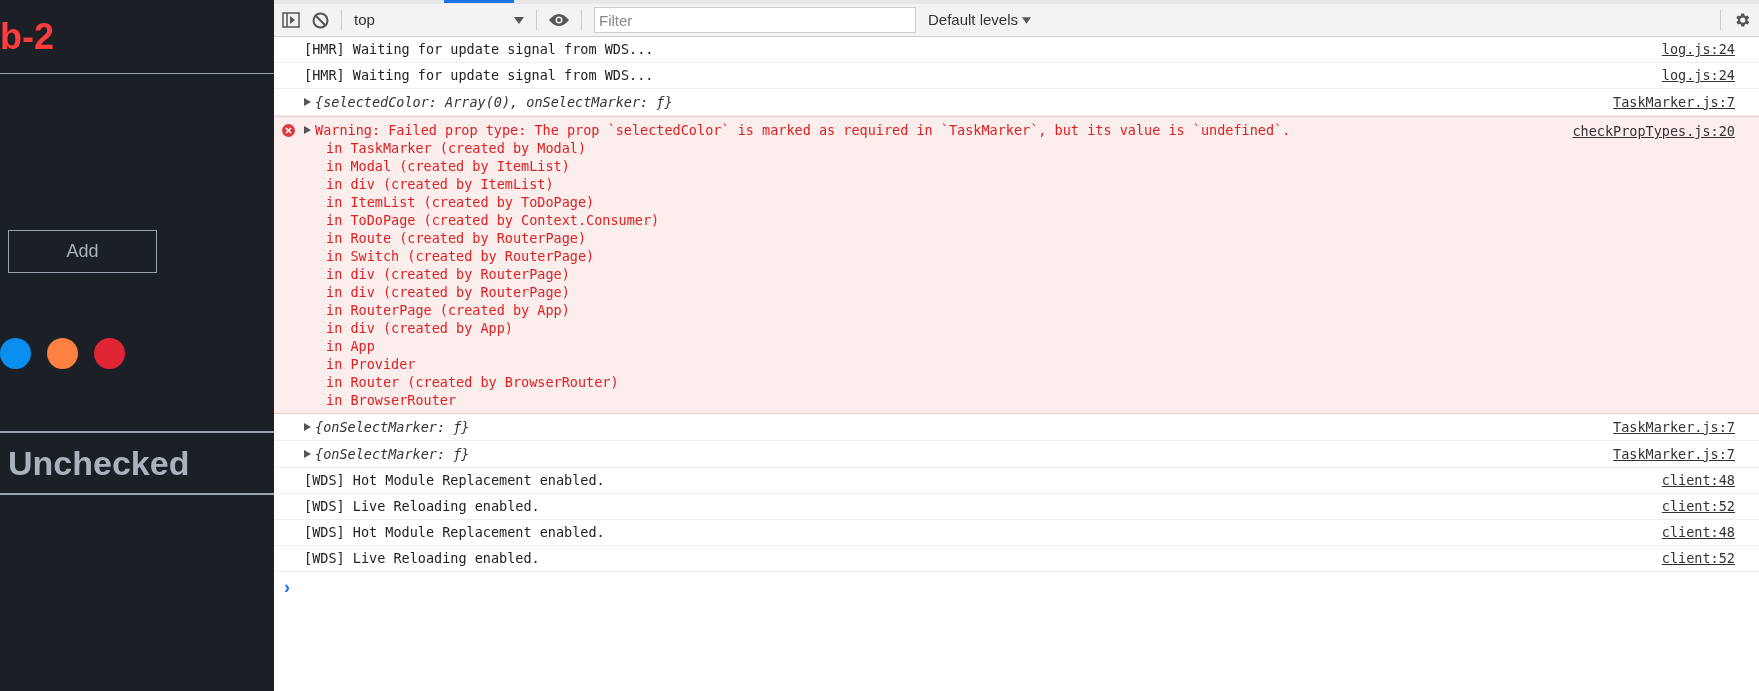 This screenshot has height=691, width=1759. What do you see at coordinates (371, 364) in the screenshot?
I see `stack-trace-line: in Provider` at bounding box center [371, 364].